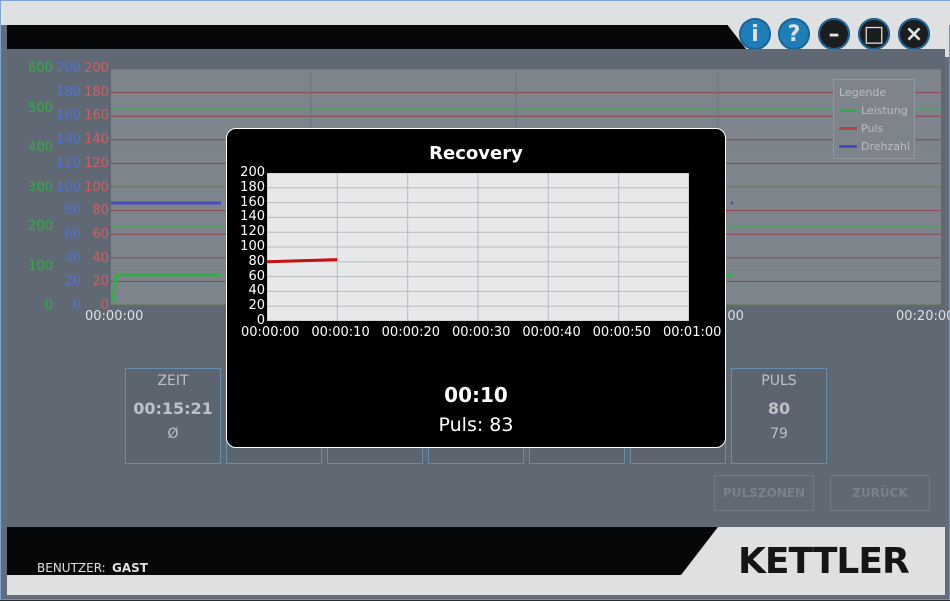  Describe the element at coordinates (692, 332) in the screenshot. I see `recovery-x-tick: 00:01:00` at that location.